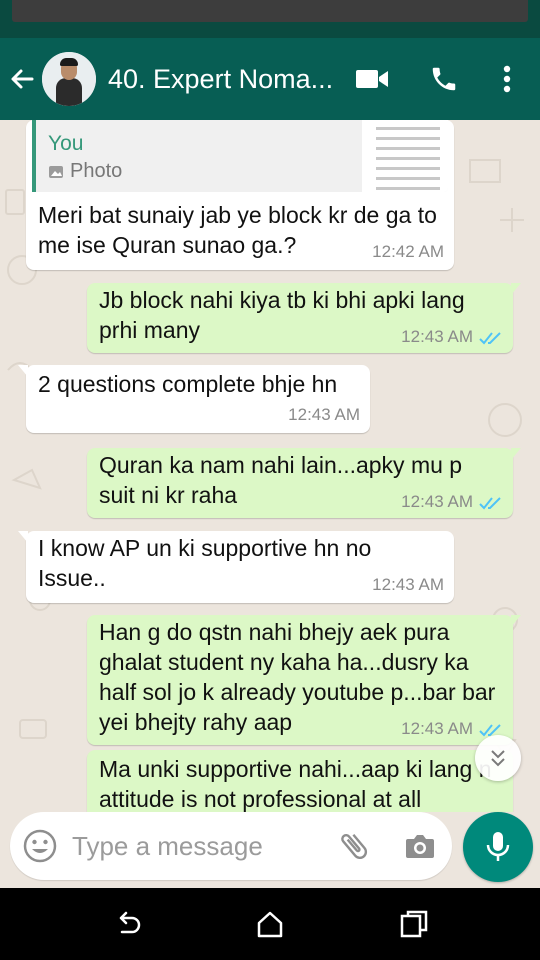 This screenshot has height=960, width=540. What do you see at coordinates (56, 171) in the screenshot?
I see `photo-icon` at bounding box center [56, 171].